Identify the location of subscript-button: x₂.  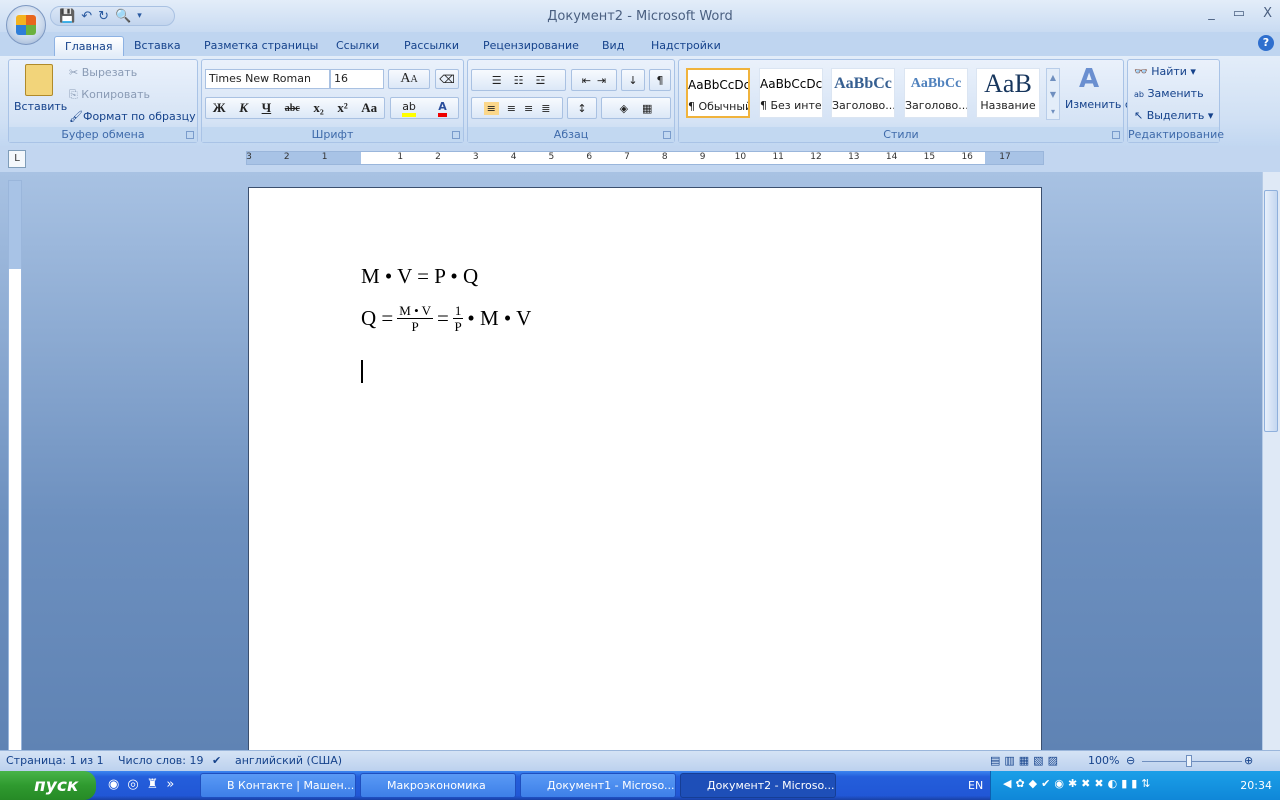
(318, 108).